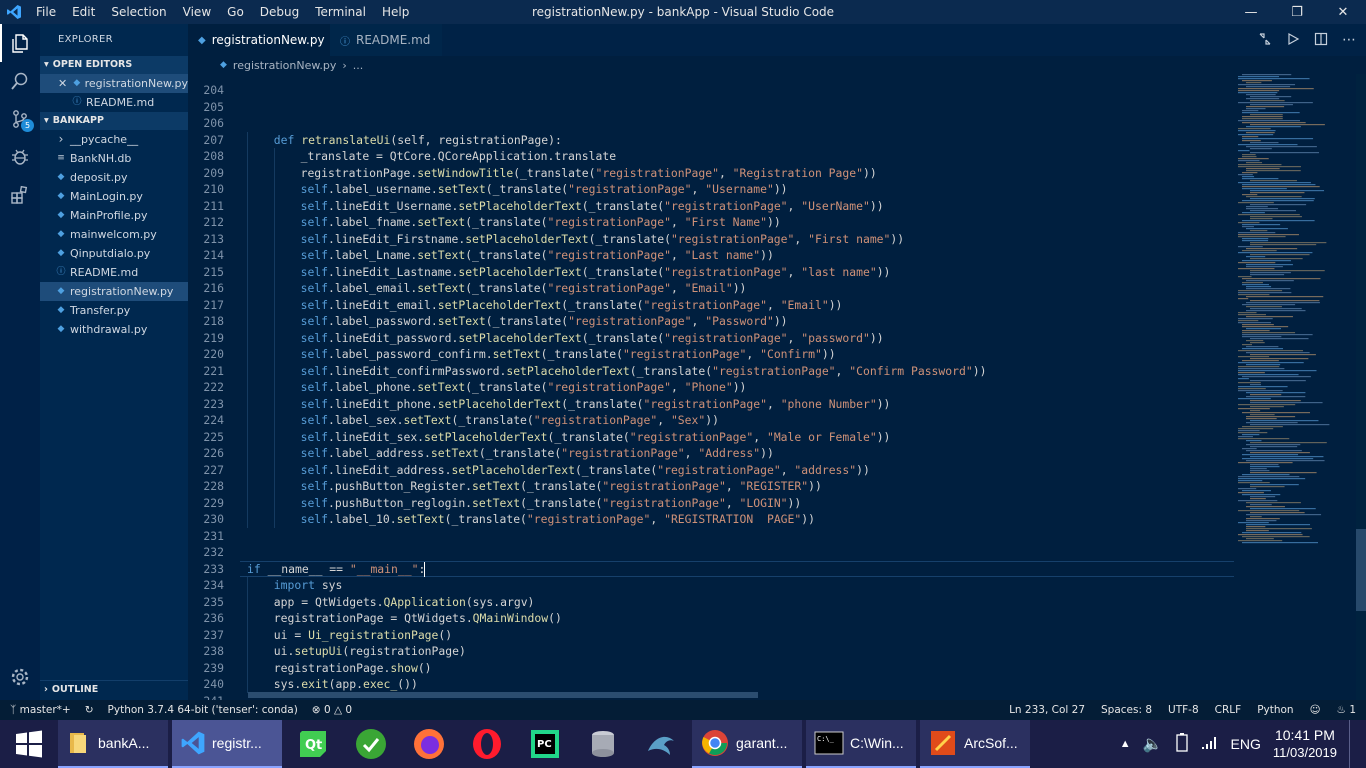 Image resolution: width=1366 pixels, height=768 pixels. I want to click on menu-item-go: Go, so click(235, 12).